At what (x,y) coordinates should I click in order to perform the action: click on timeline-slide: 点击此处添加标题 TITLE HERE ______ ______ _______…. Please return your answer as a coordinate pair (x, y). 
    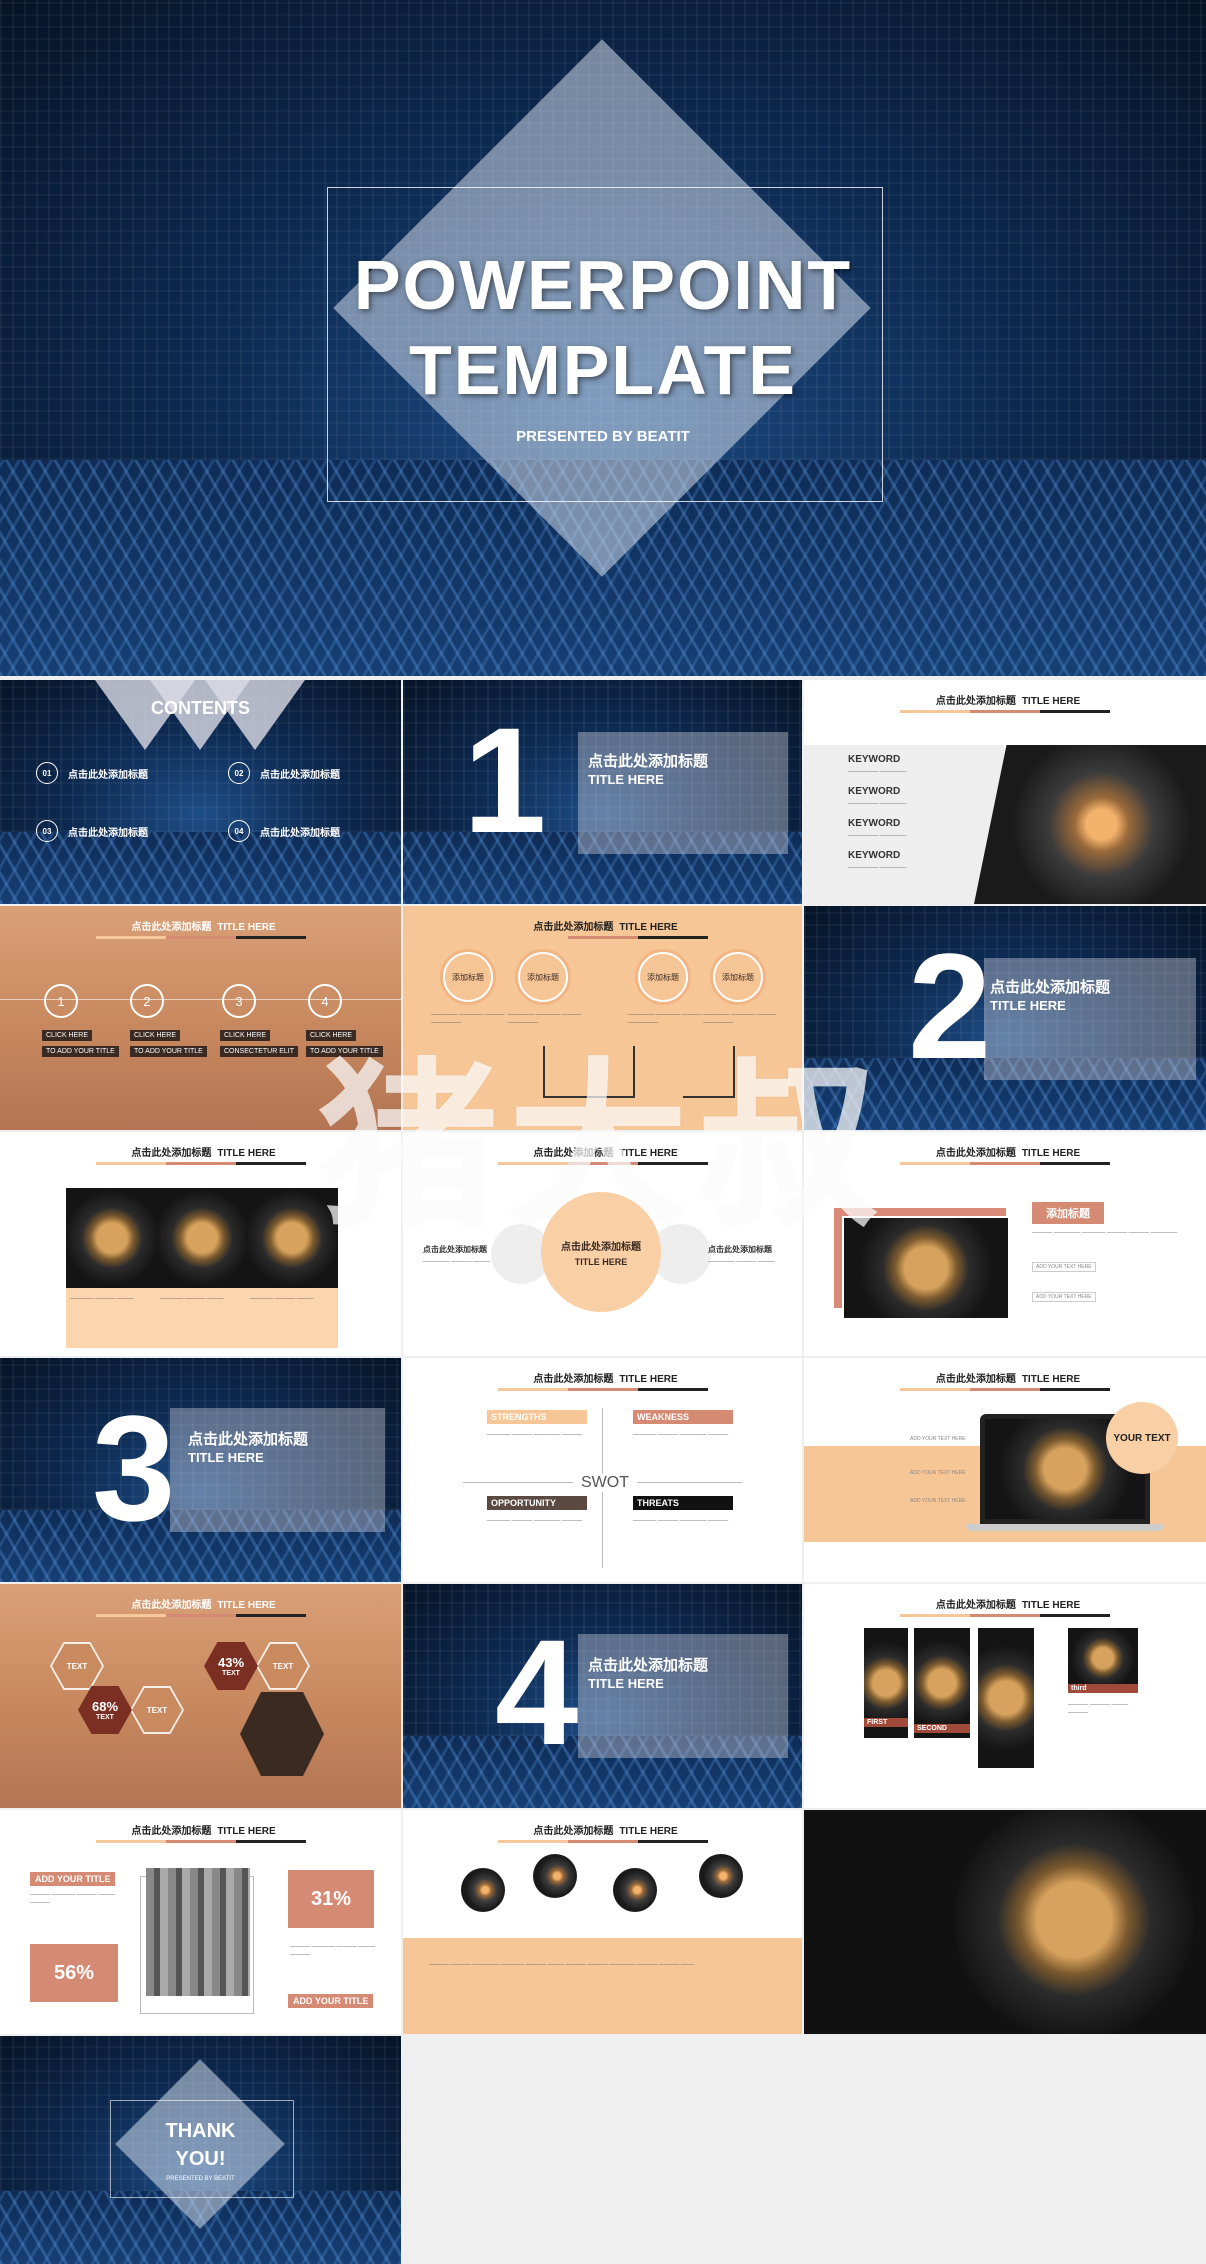
    Looking at the image, I should click on (602, 1922).